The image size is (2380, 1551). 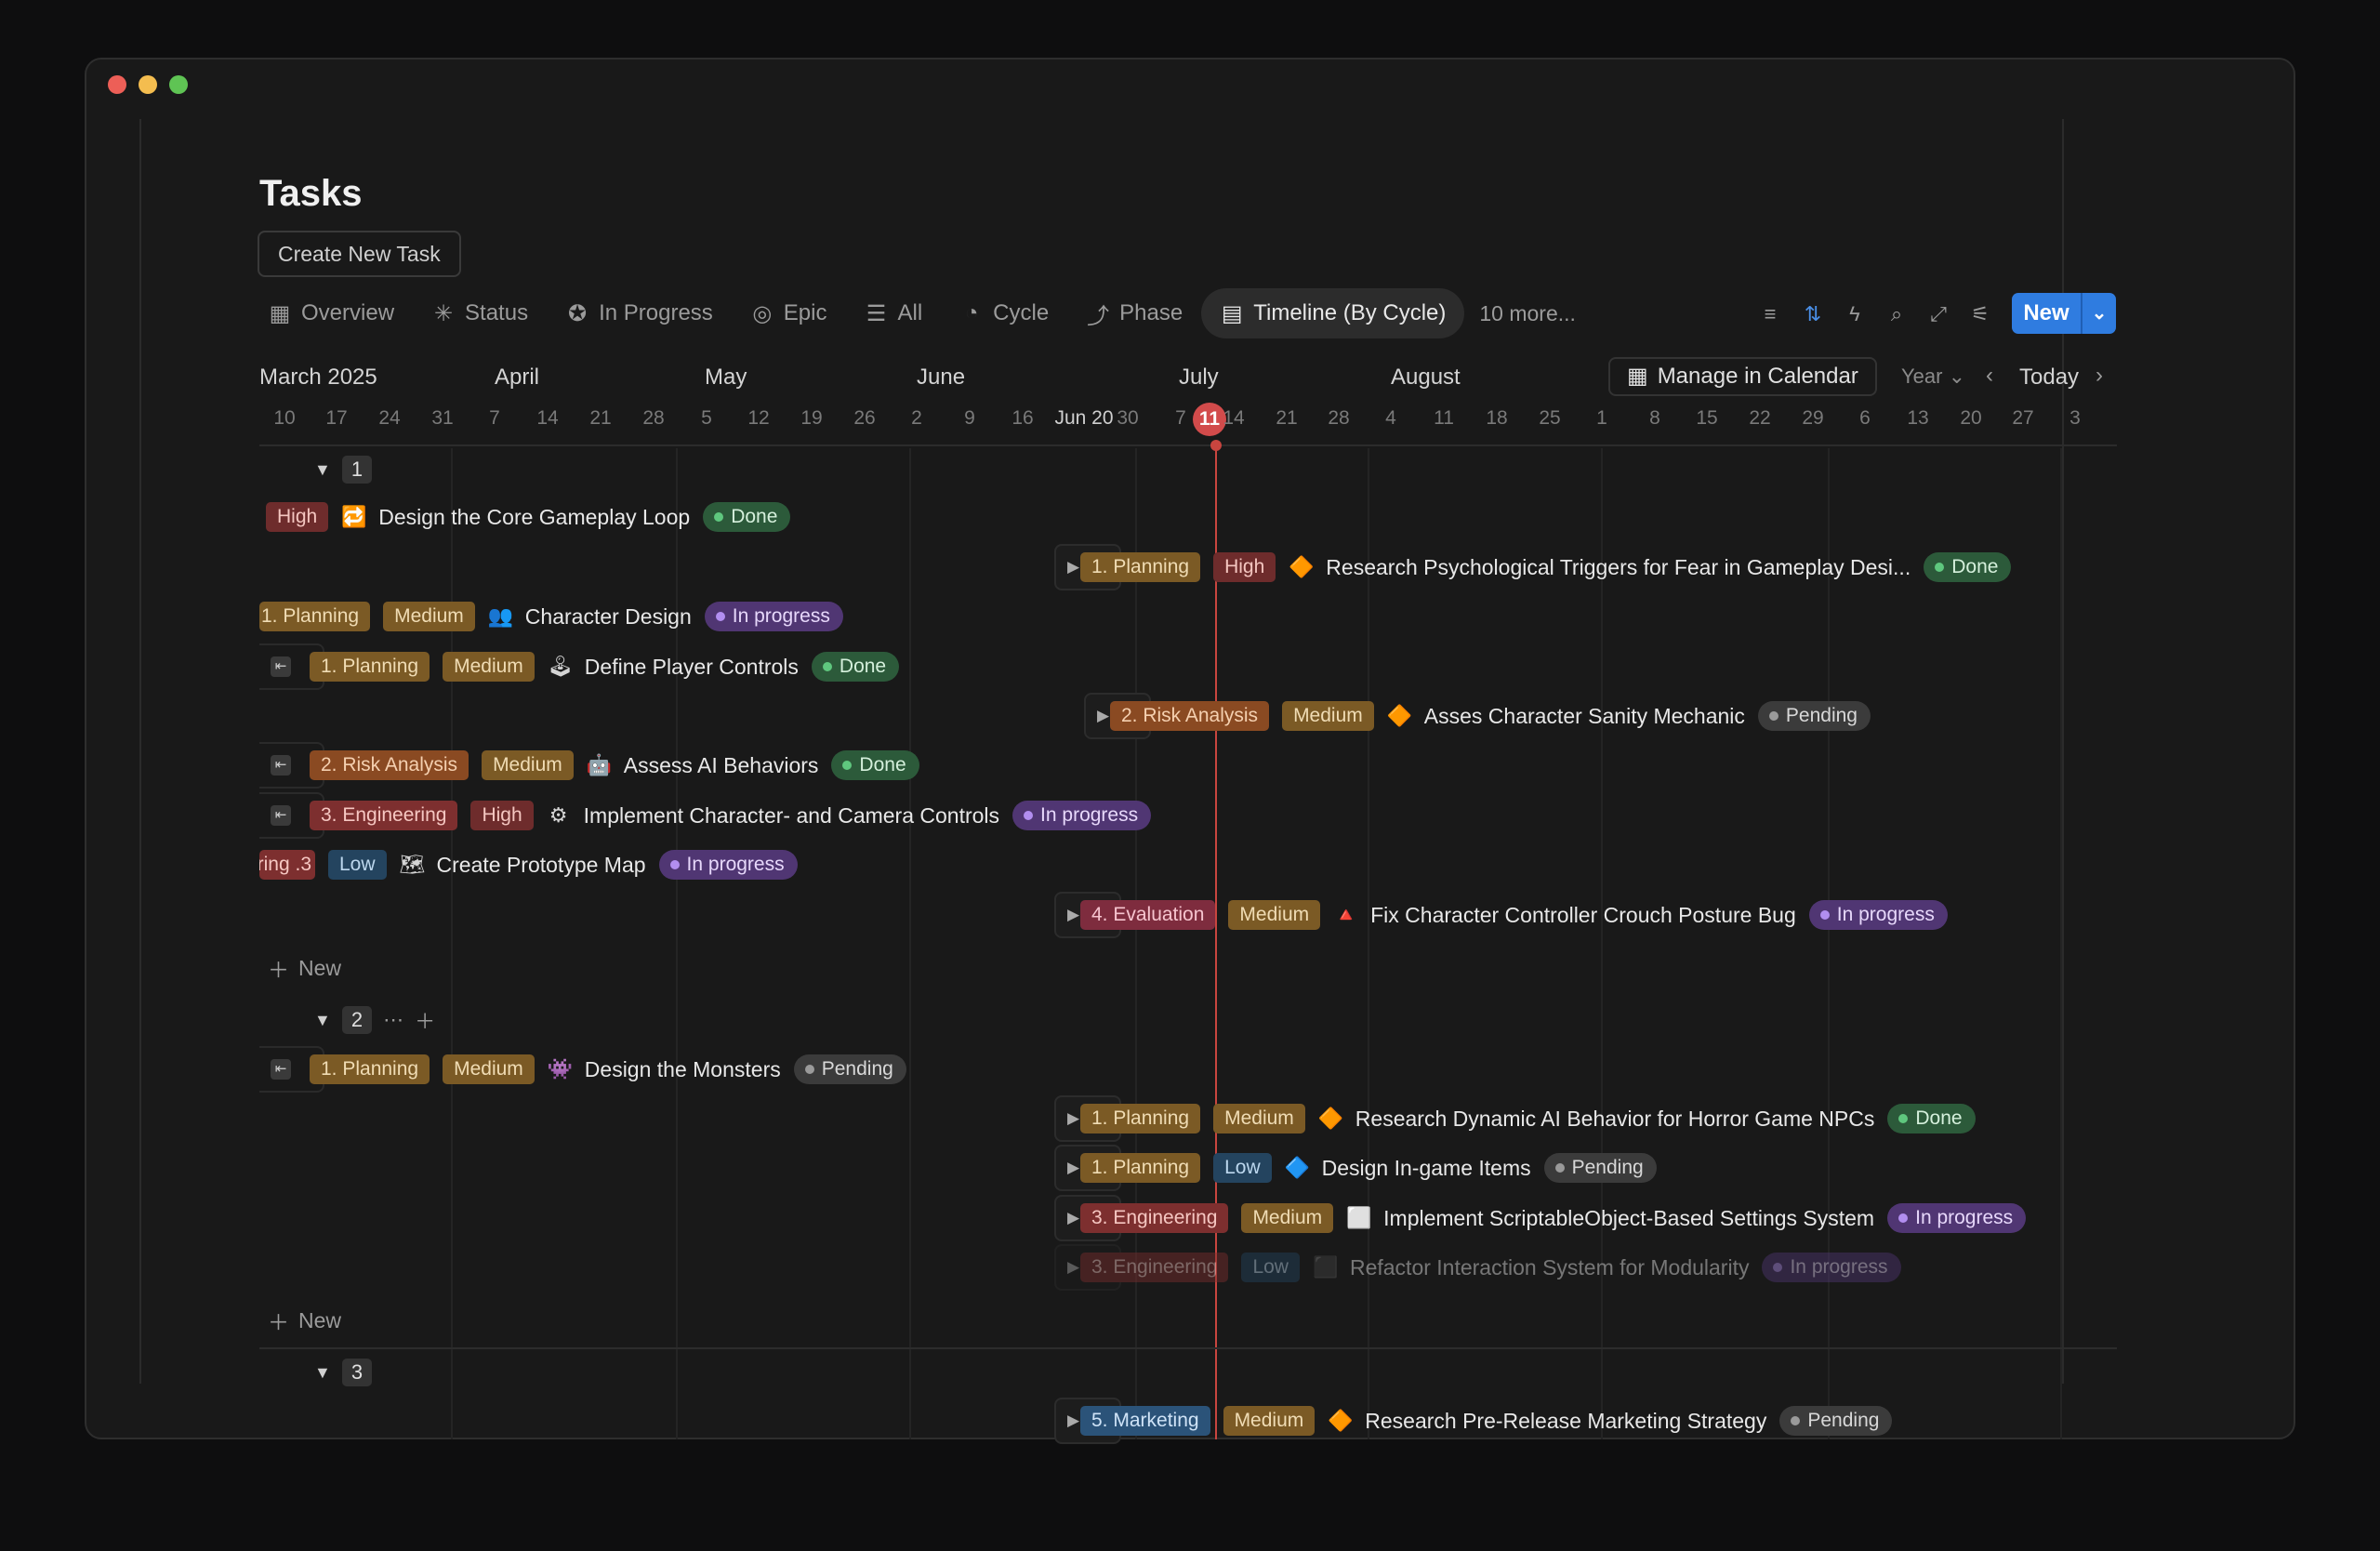 I want to click on new-button: New ⌄, so click(x=2064, y=313).